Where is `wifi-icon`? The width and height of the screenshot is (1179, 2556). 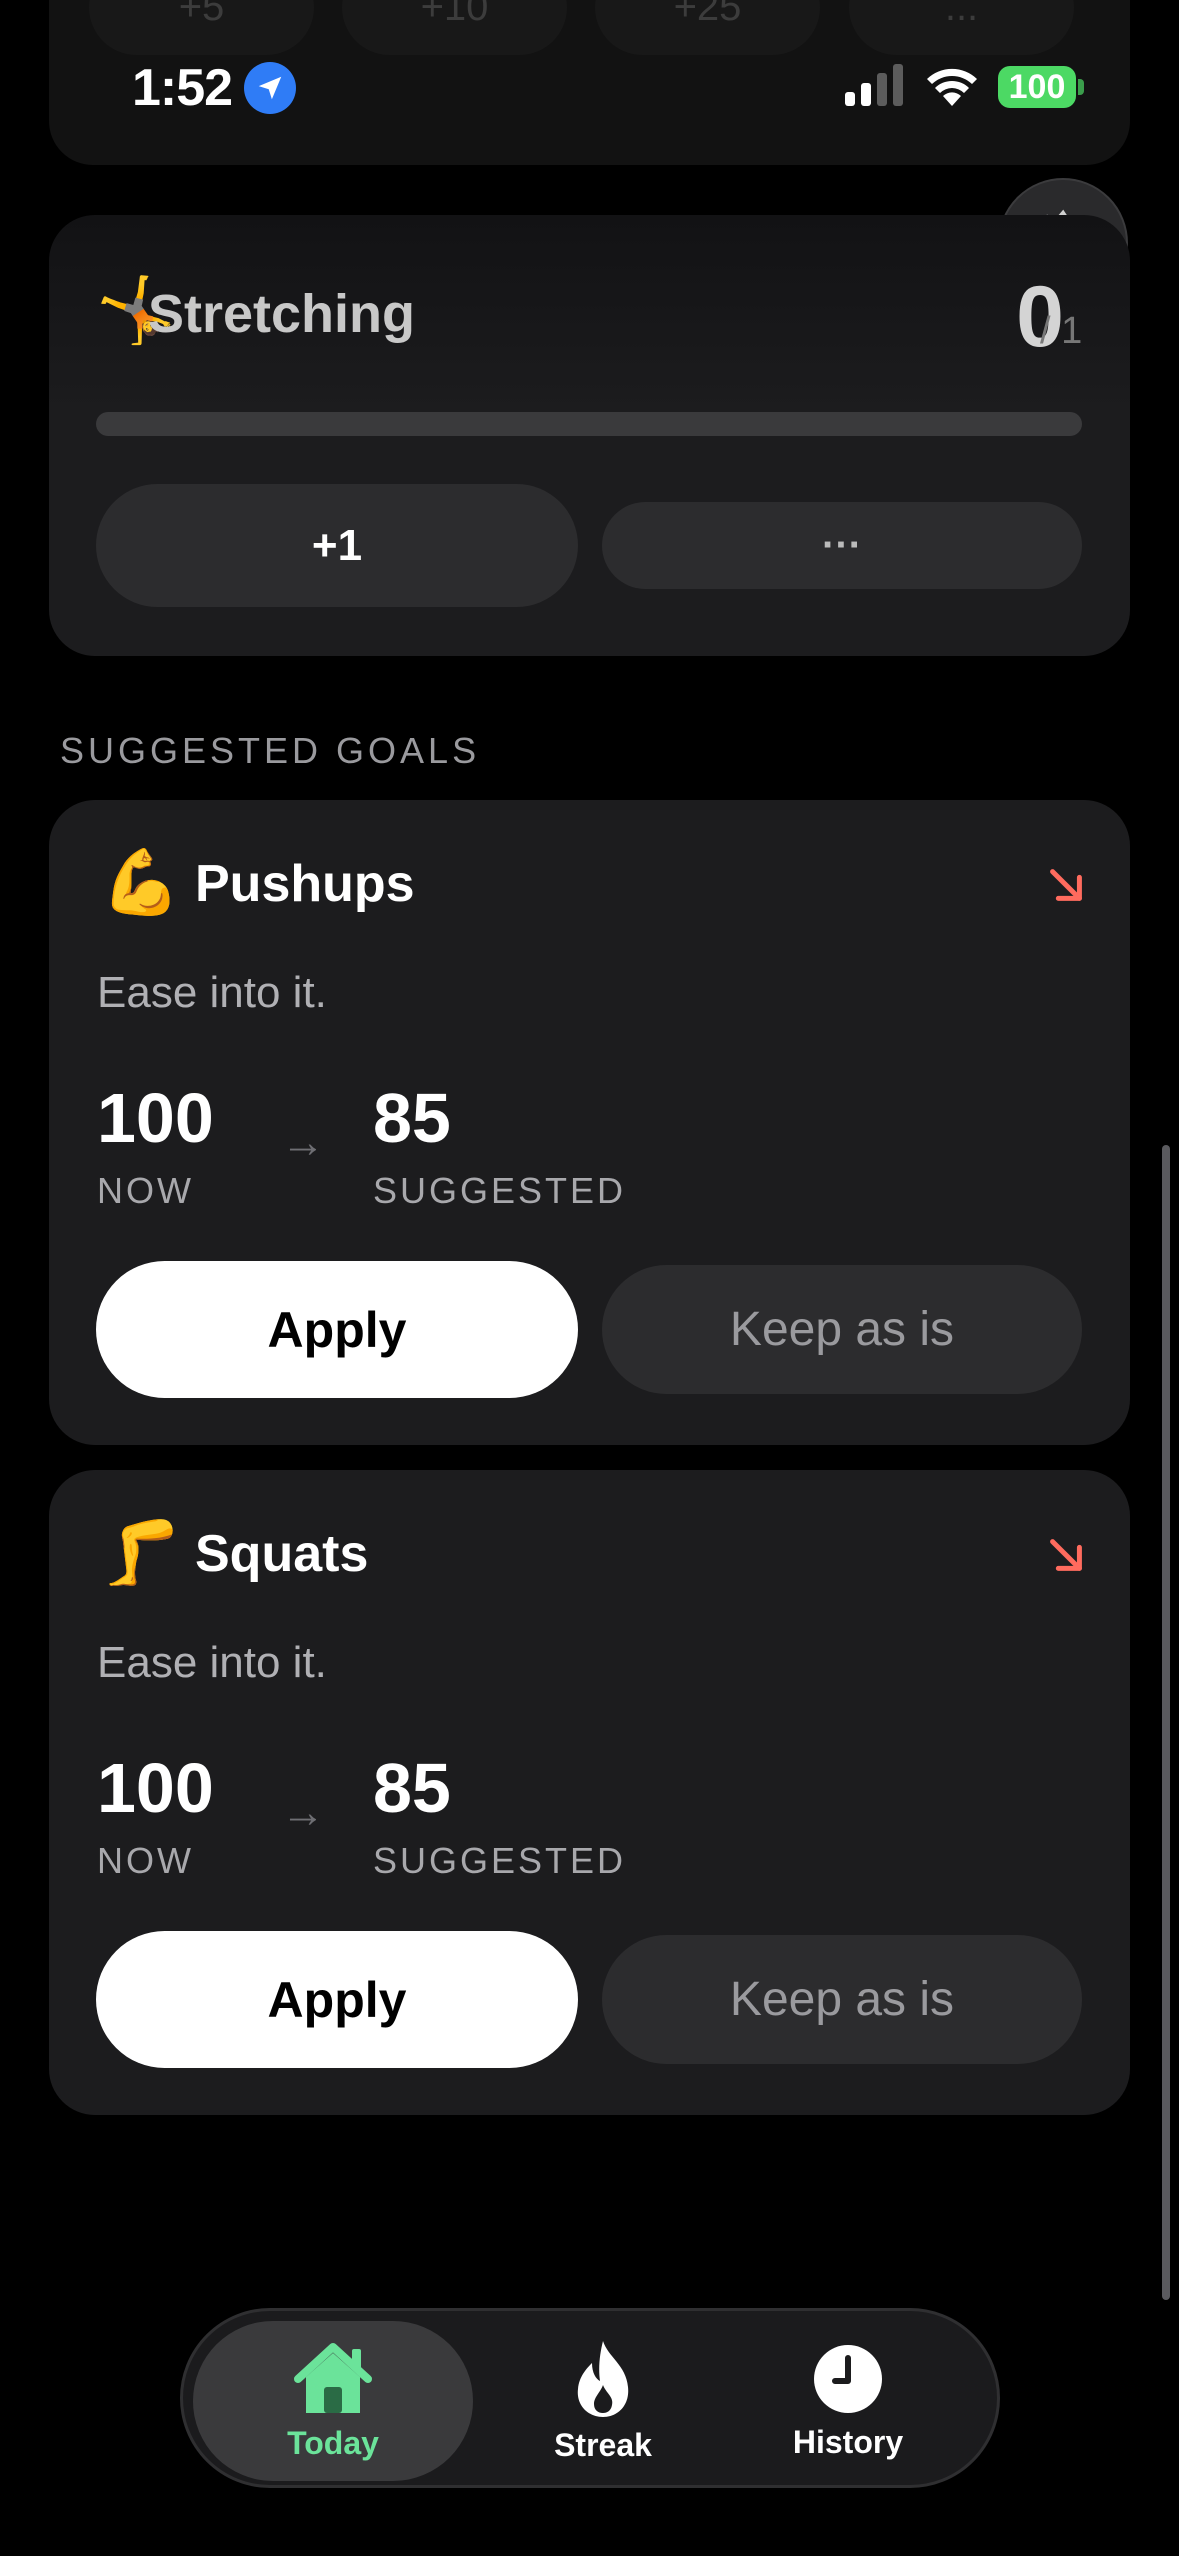 wifi-icon is located at coordinates (952, 87).